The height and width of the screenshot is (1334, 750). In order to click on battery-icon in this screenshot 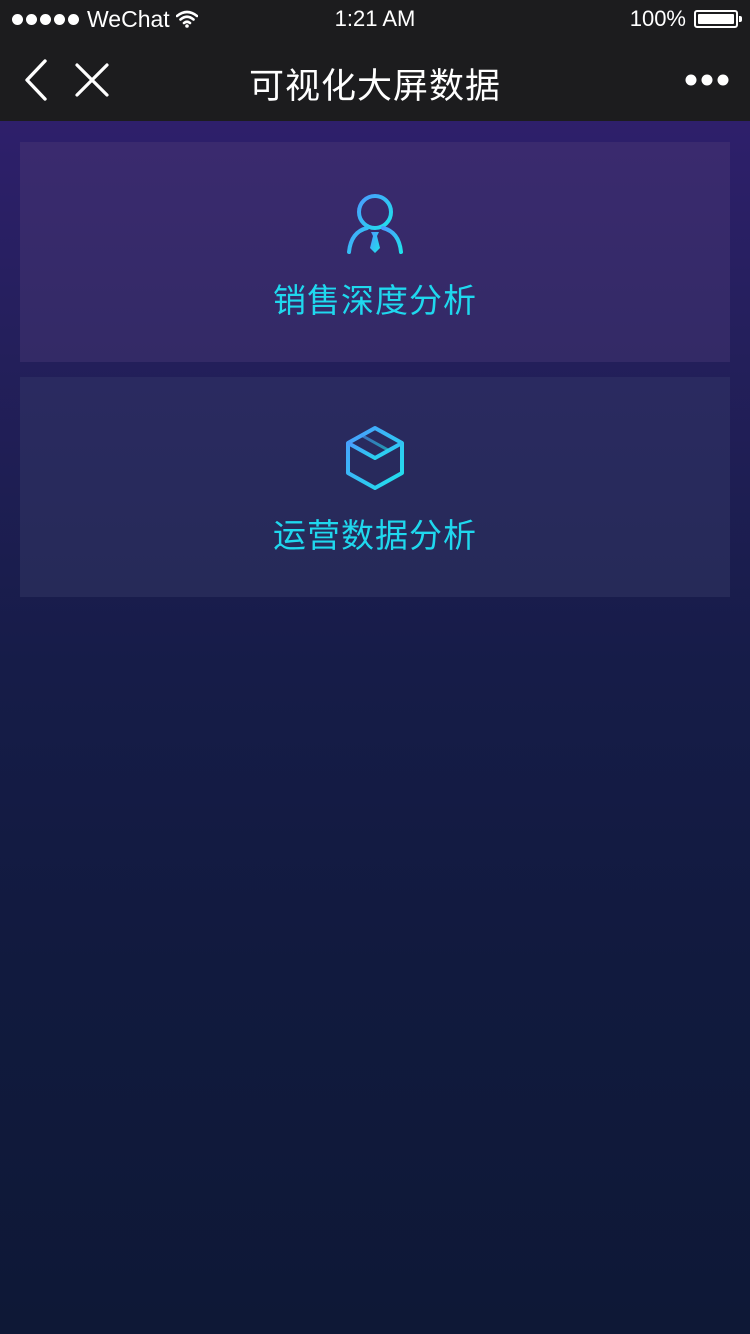, I will do `click(718, 19)`.